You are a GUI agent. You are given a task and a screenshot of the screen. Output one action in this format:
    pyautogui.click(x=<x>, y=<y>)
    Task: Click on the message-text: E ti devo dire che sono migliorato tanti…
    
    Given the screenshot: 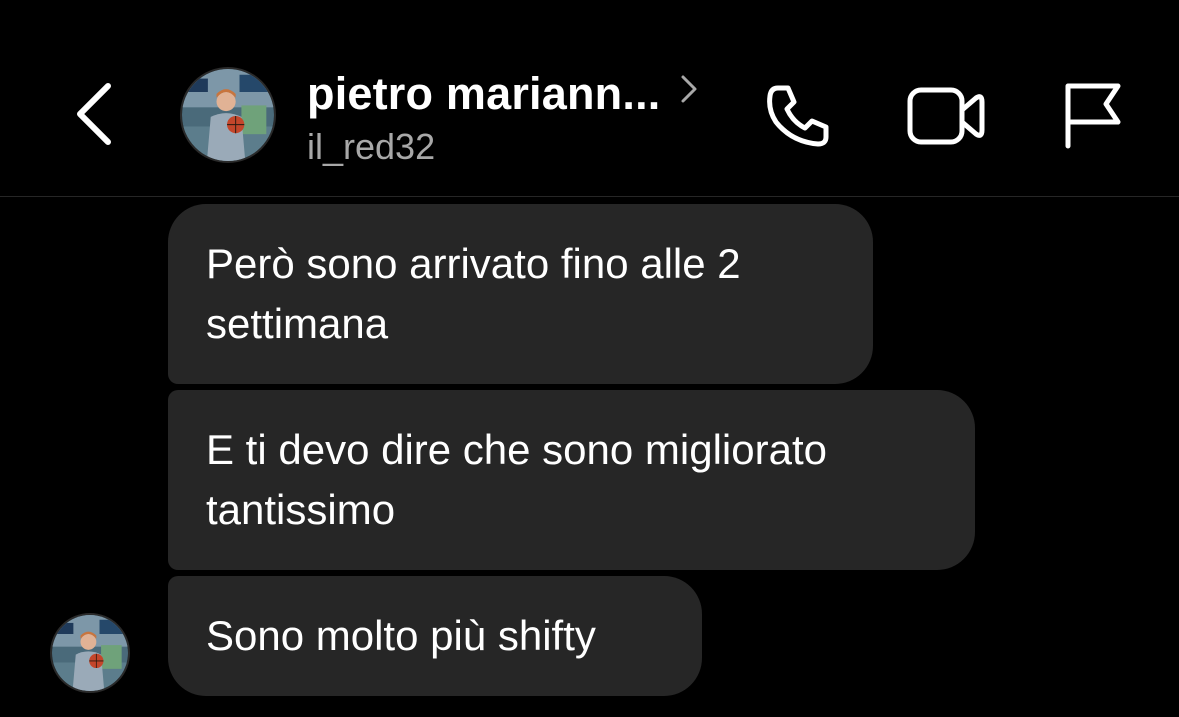 What is the action you would take?
    pyautogui.click(x=516, y=479)
    